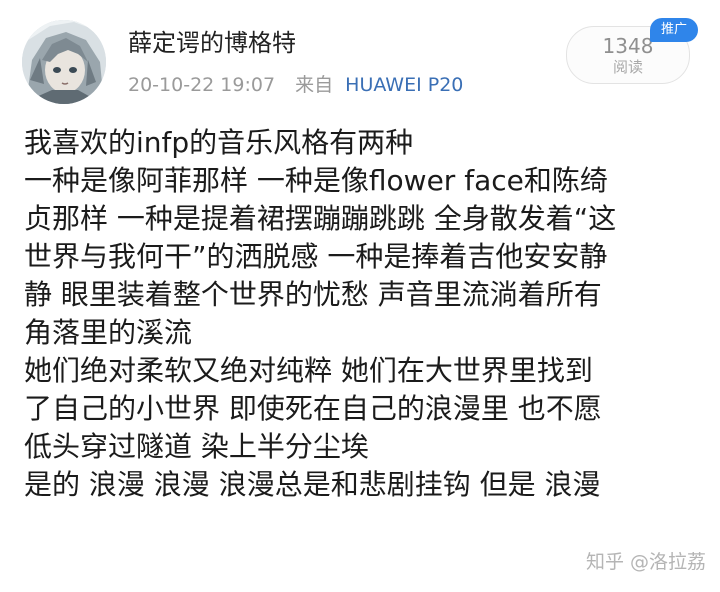  What do you see at coordinates (314, 85) in the screenshot?
I see `source-prefix: 来自` at bounding box center [314, 85].